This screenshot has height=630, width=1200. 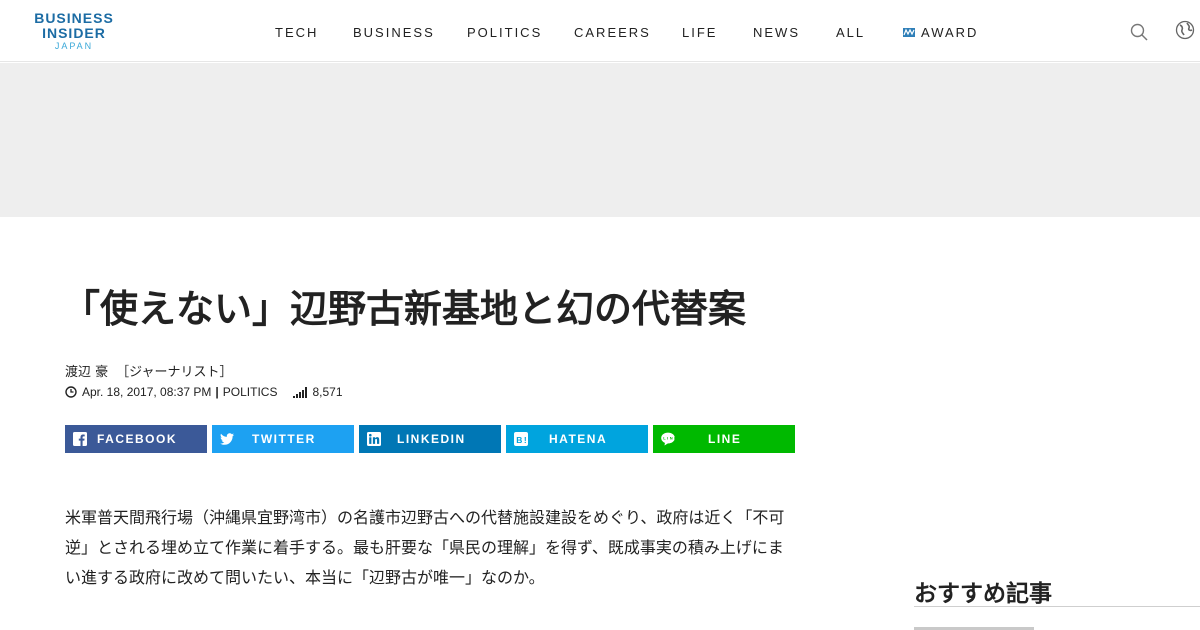 I want to click on author-line: 渡辺 豪 ［ジャーナリスト］, so click(x=149, y=370).